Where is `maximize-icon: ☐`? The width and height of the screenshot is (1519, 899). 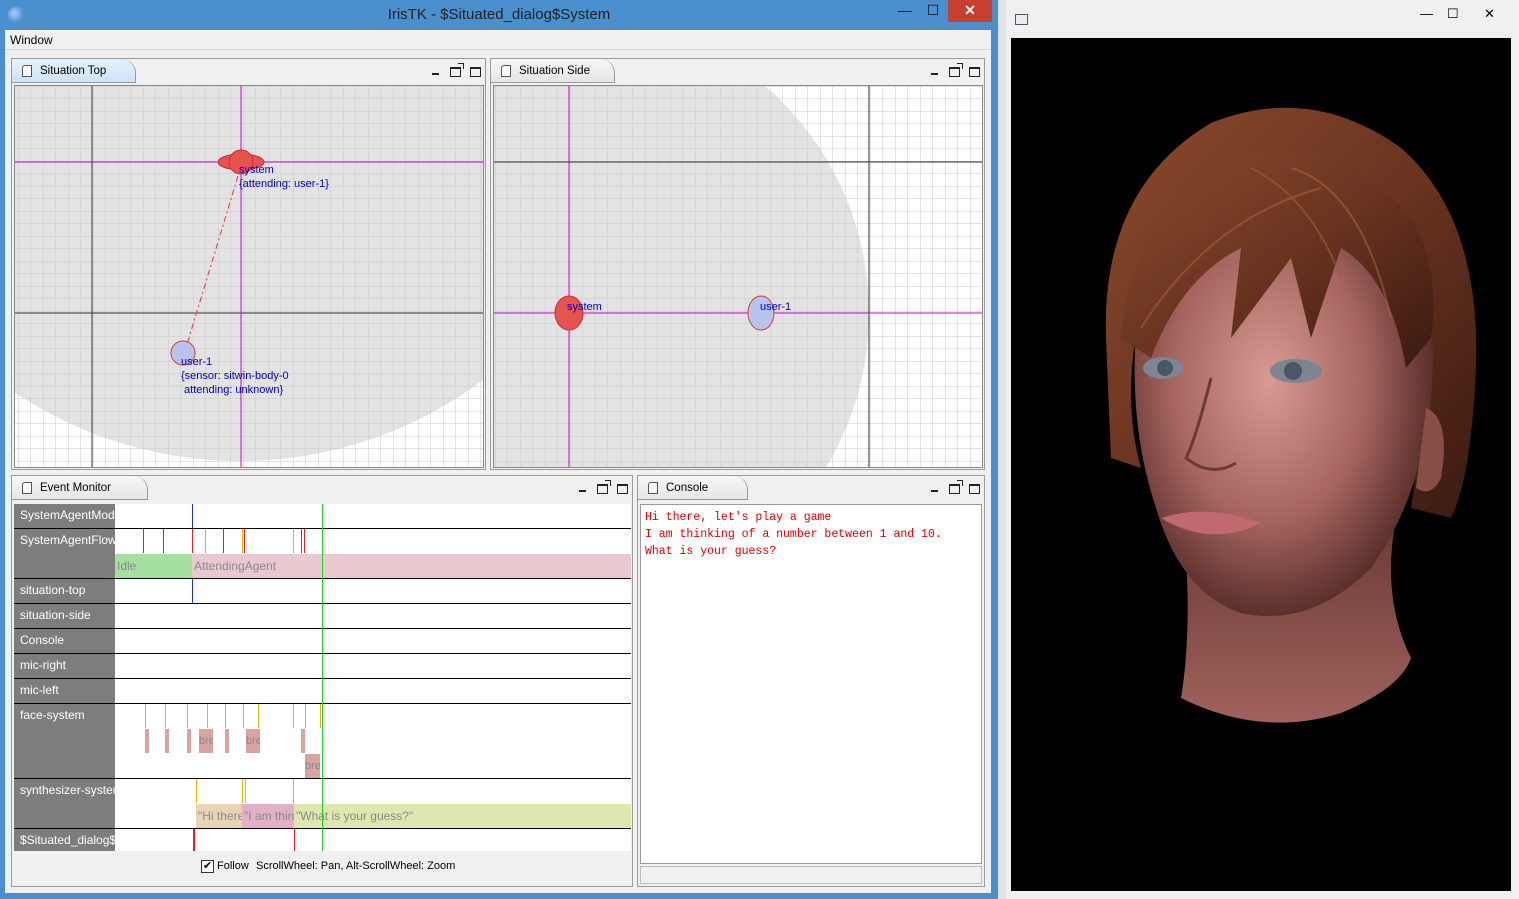 maximize-icon: ☐ is located at coordinates (933, 10).